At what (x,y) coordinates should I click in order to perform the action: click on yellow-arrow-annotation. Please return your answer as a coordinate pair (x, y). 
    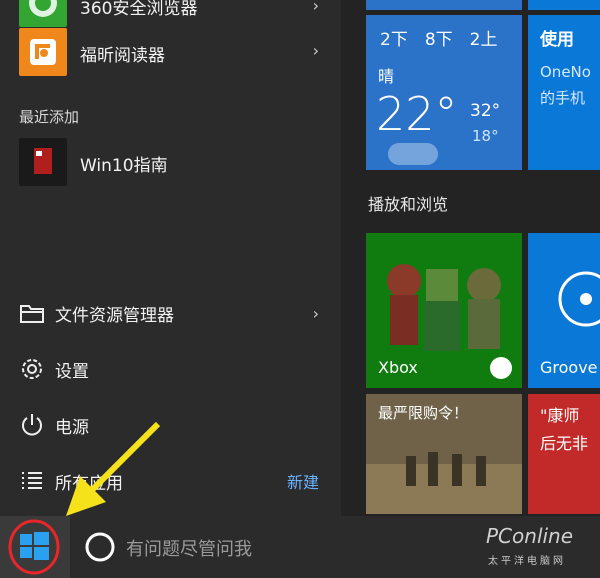
    Looking at the image, I should click on (113, 468).